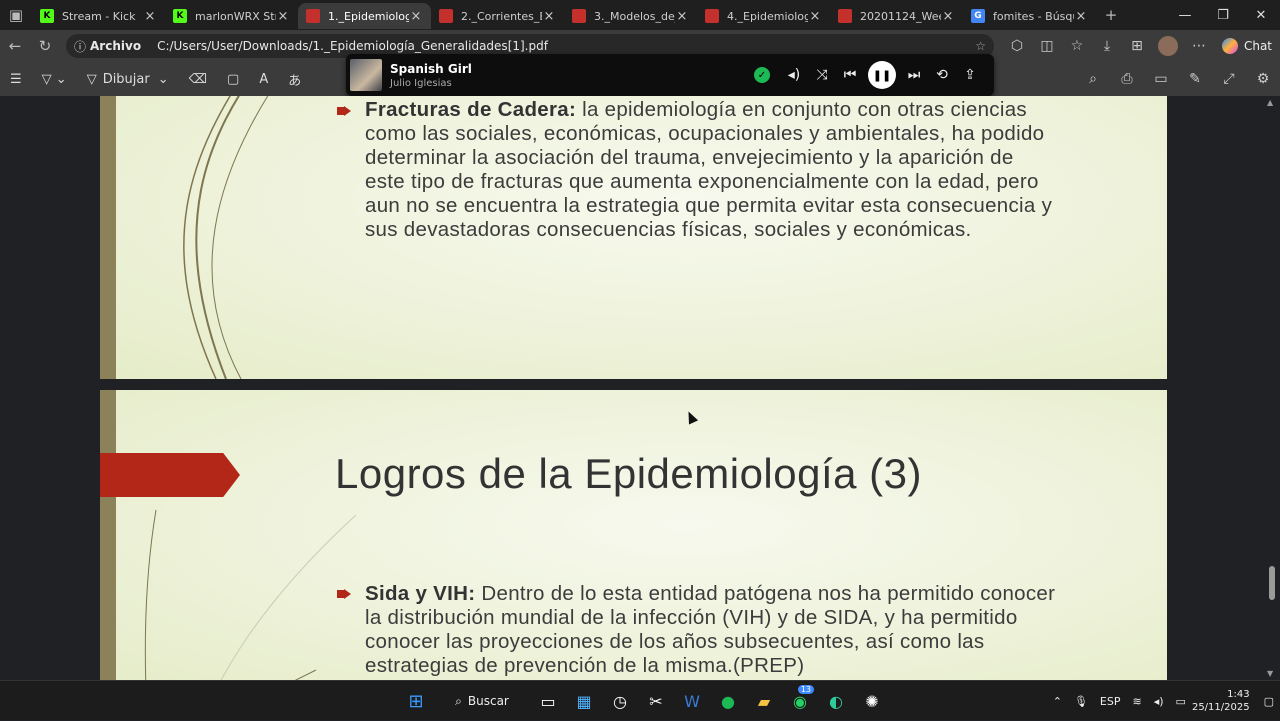 The width and height of the screenshot is (1280, 721). I want to click on task-view-icon: ▭, so click(548, 701).